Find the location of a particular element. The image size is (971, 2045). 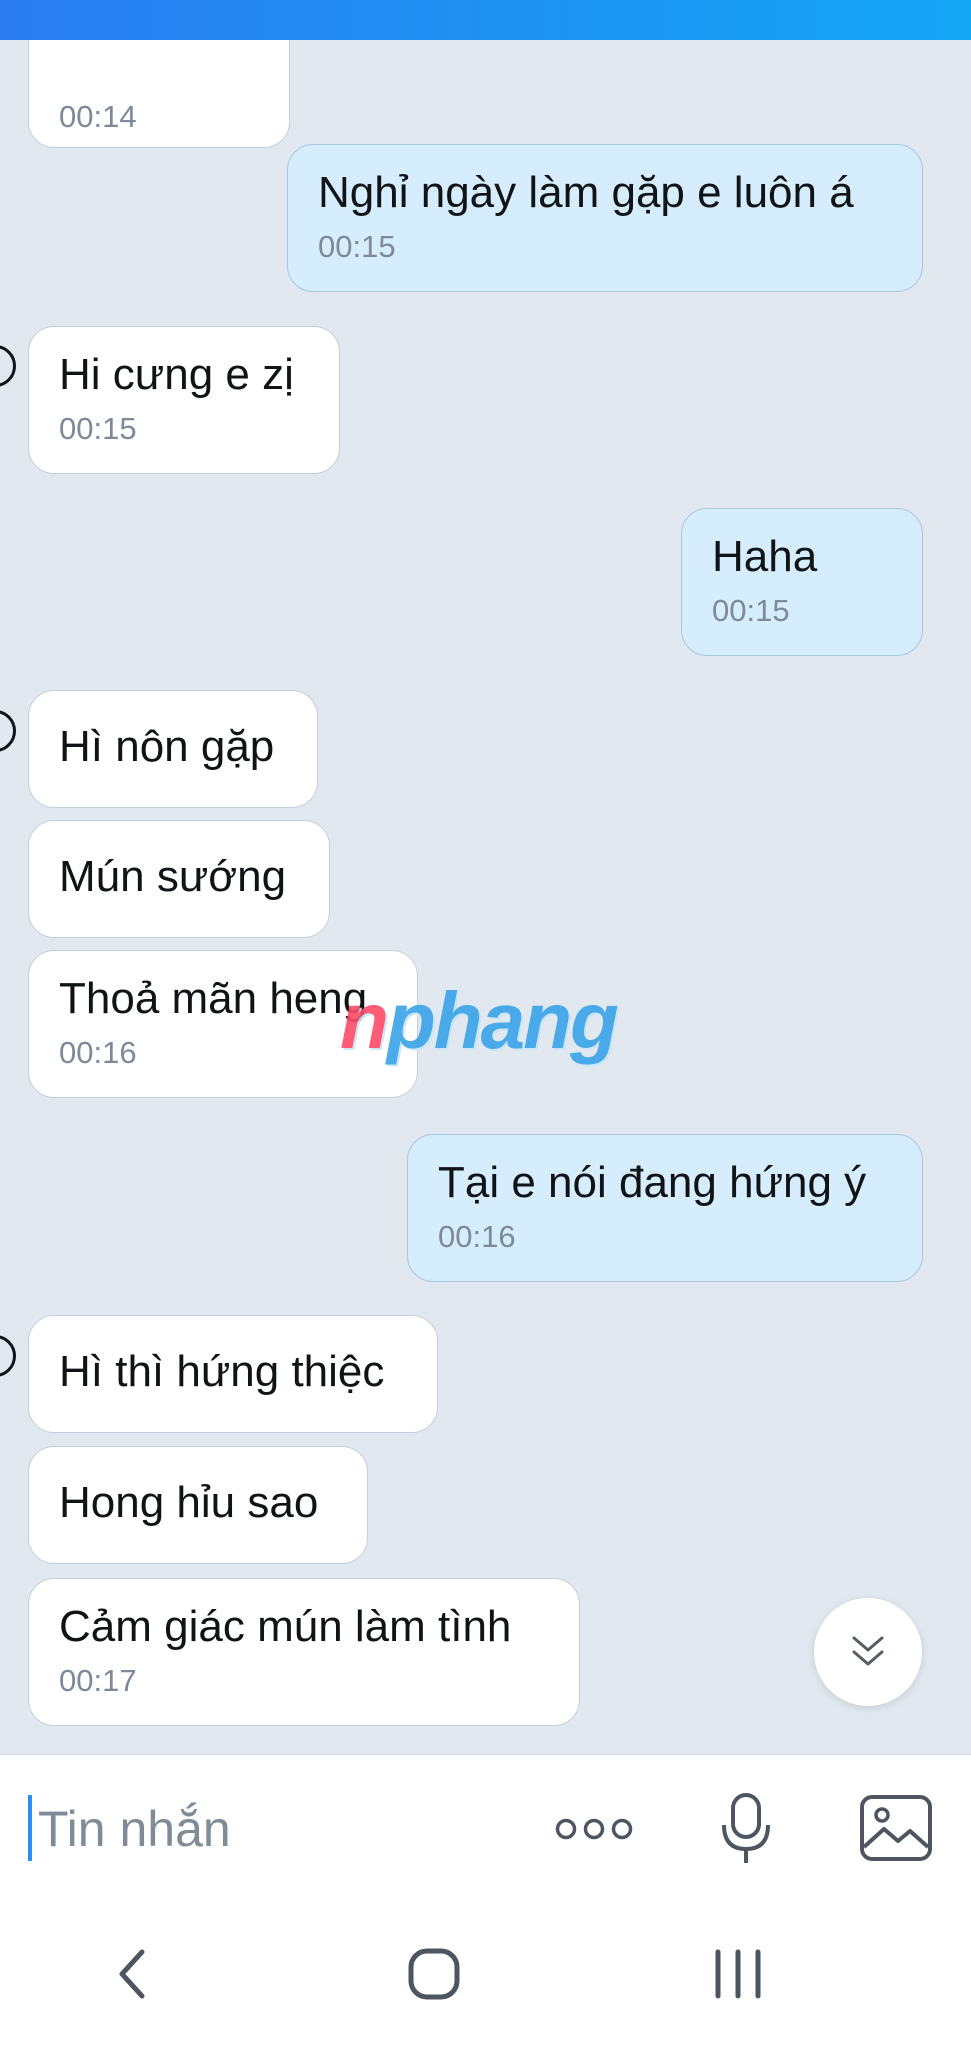

more-options-icon is located at coordinates (594, 1829).